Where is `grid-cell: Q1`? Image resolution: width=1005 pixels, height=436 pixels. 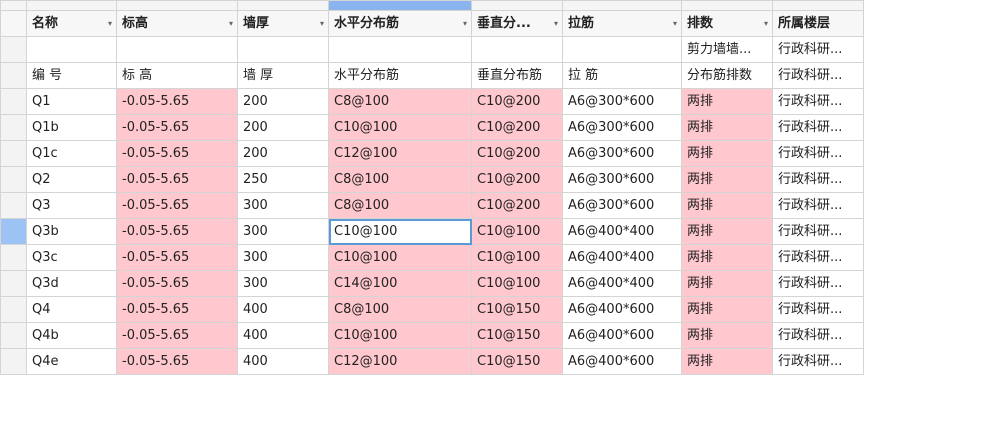 grid-cell: Q1 is located at coordinates (71, 101).